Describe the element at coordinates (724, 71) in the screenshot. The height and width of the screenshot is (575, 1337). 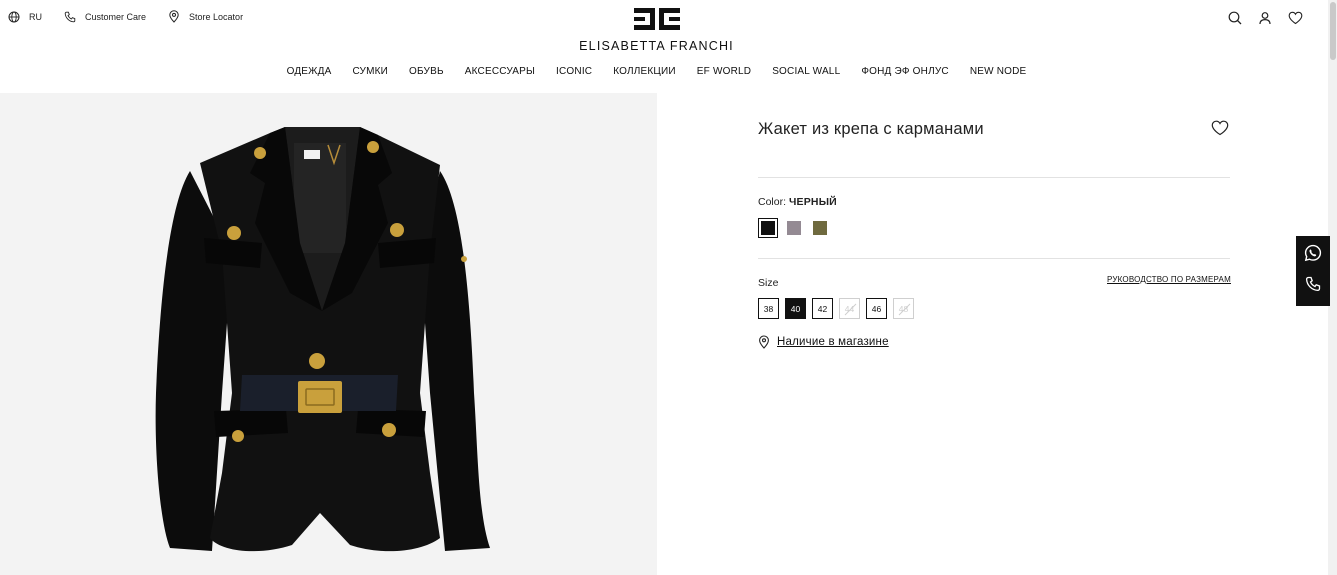
I see `nav-item-ef-world: EF WORLD` at that location.